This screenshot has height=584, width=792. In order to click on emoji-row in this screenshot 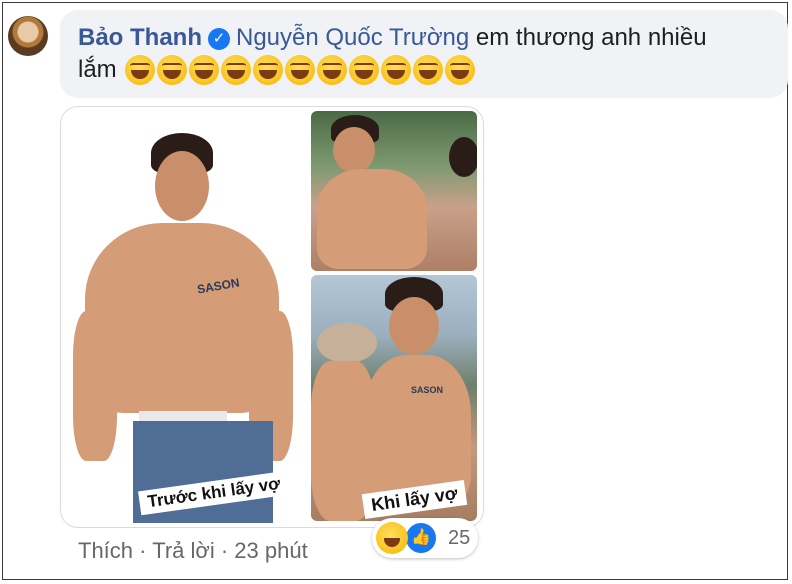, I will do `click(299, 70)`.